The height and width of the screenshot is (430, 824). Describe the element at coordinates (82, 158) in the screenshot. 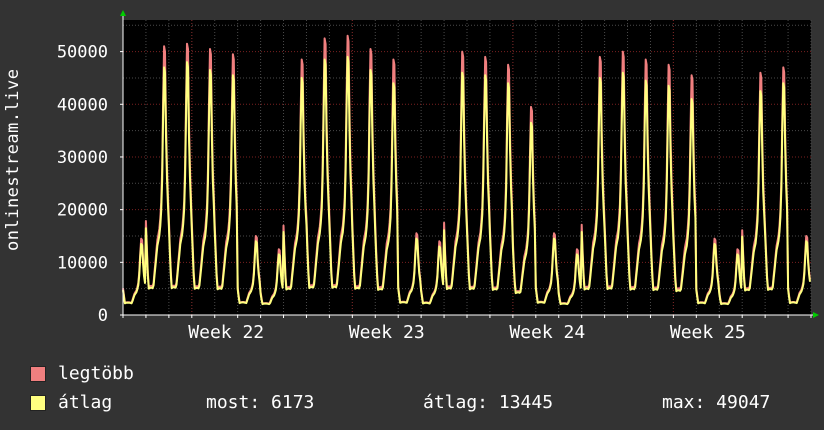

I see `y-tick-label: 30000` at that location.